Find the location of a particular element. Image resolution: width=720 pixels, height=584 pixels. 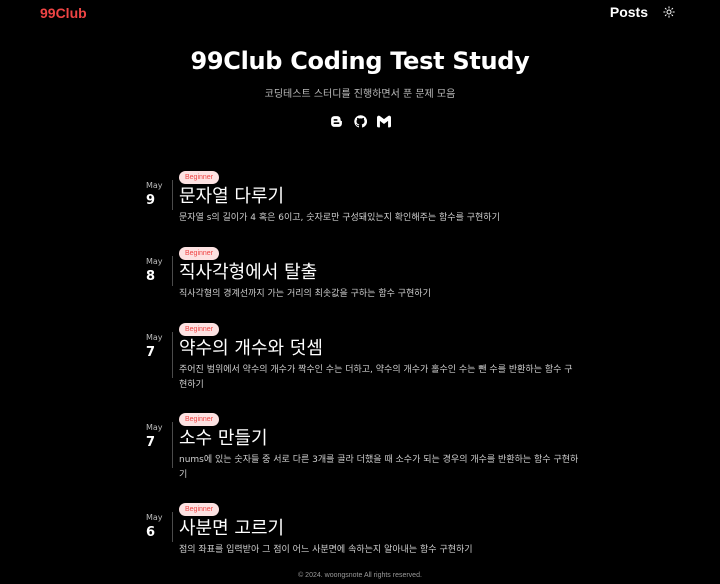

top-nav: Posts is located at coordinates (643, 12).